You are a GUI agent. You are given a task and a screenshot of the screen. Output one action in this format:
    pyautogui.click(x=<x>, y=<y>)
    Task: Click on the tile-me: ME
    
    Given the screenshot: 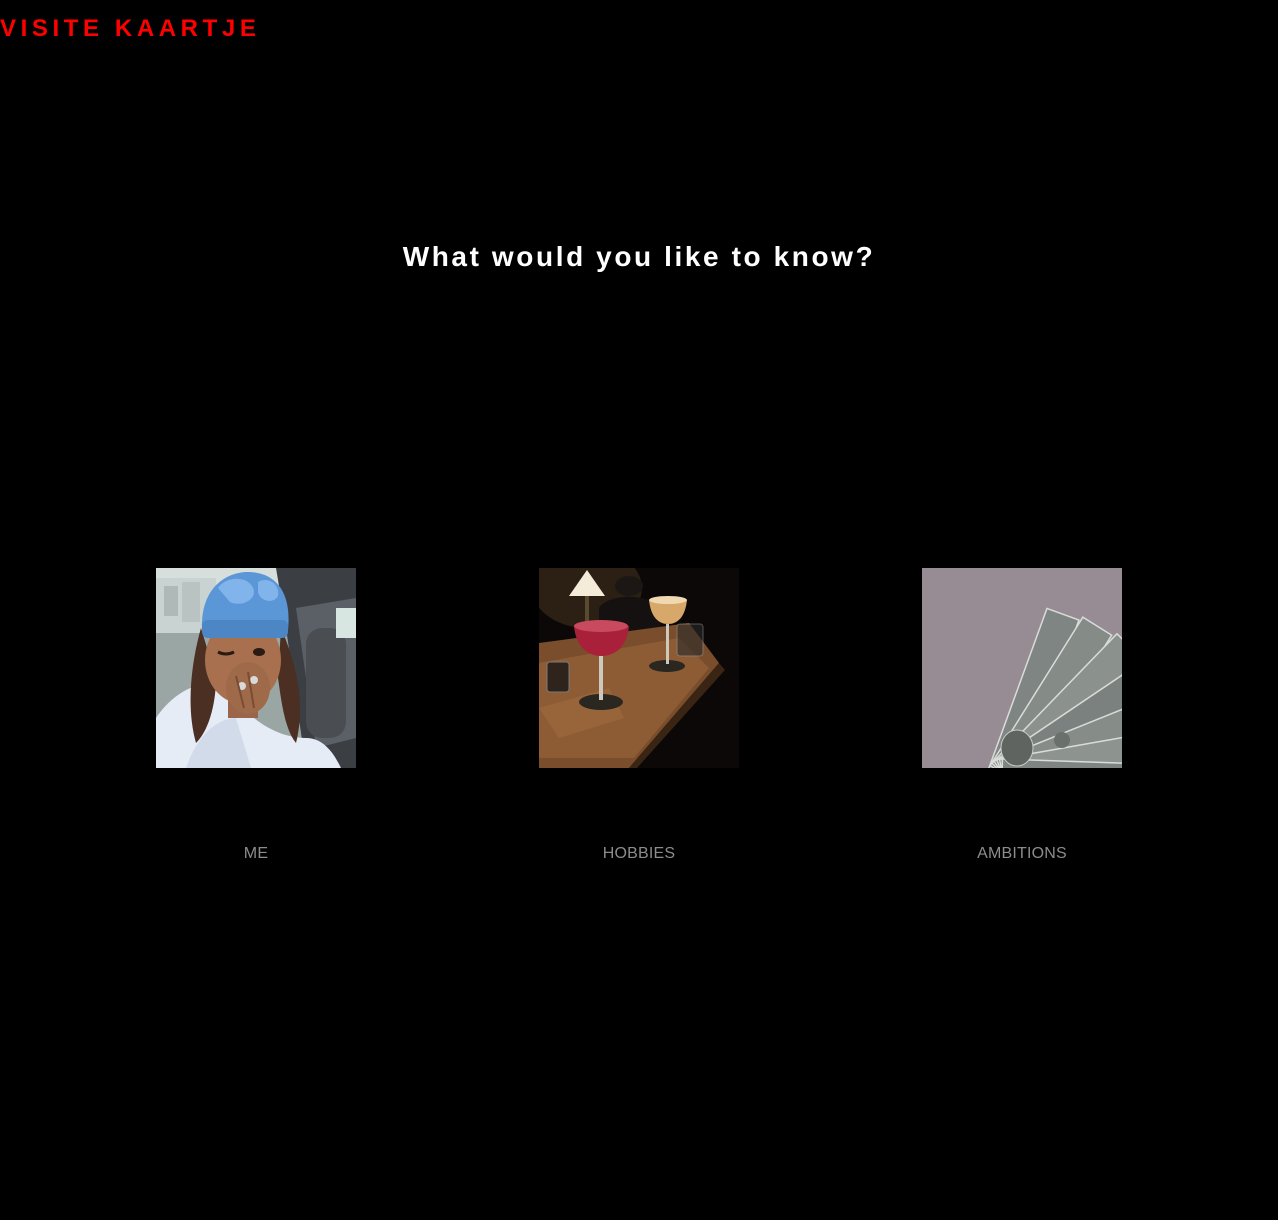 What is the action you would take?
    pyautogui.click(x=256, y=715)
    